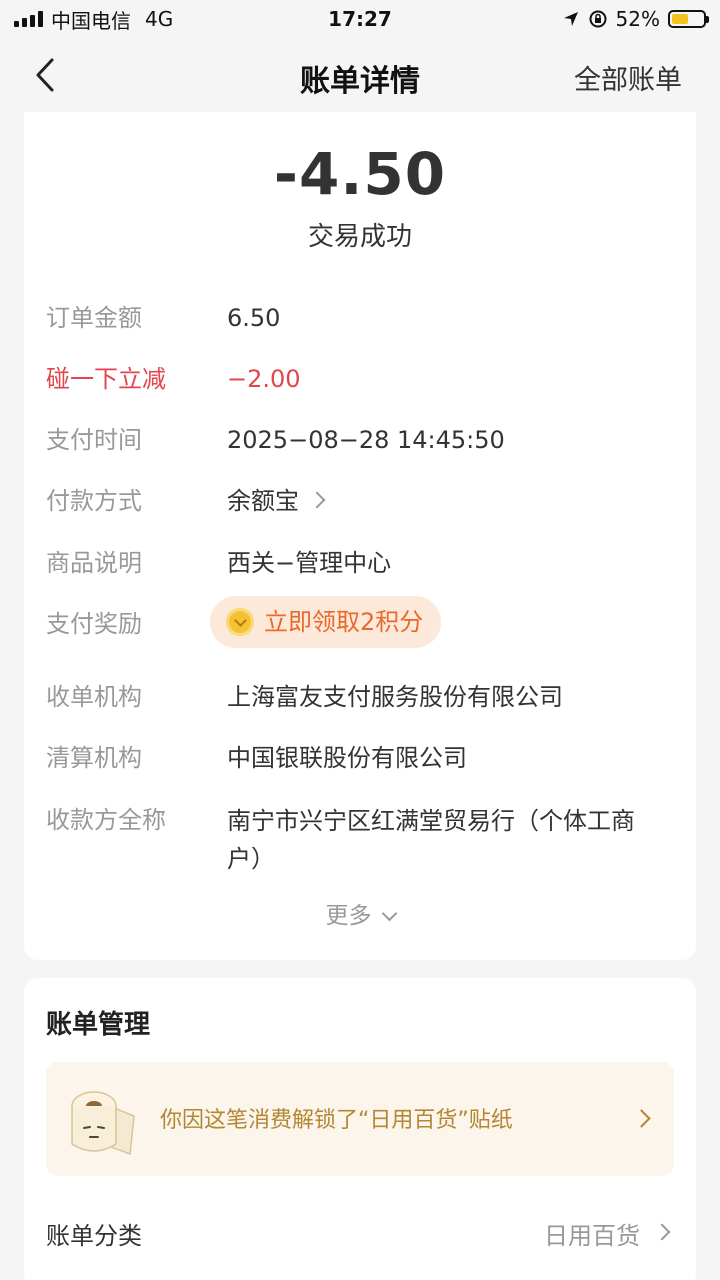  I want to click on detail-label: 支付奖励, so click(94, 624).